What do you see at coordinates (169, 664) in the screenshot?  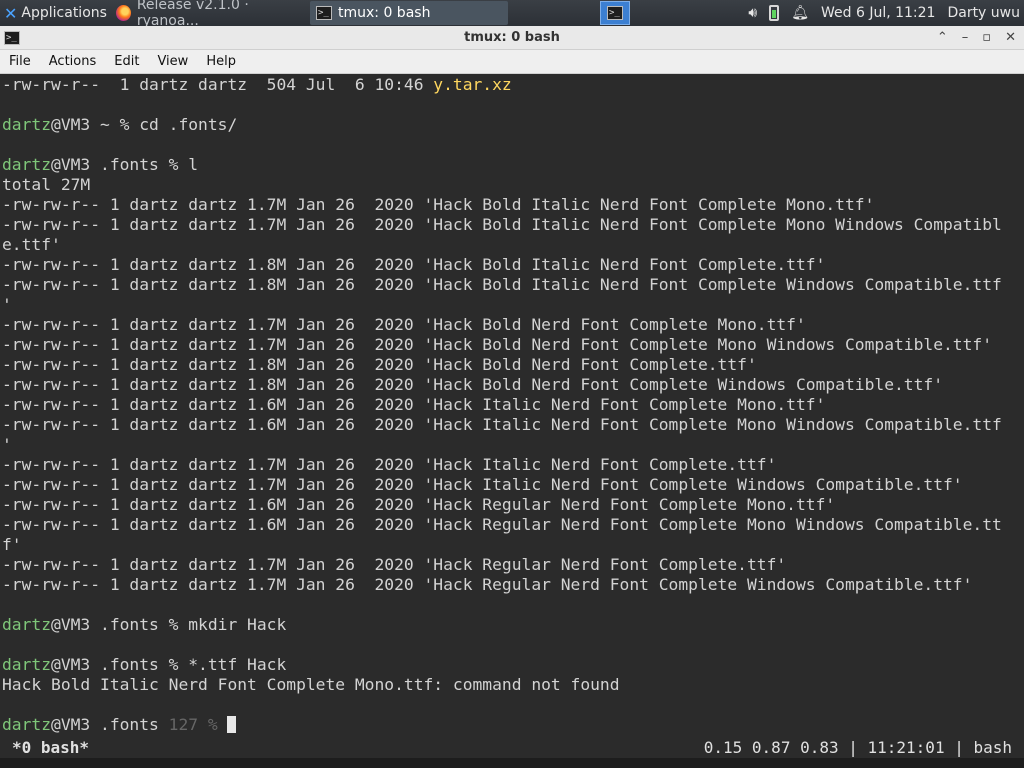 I see `terminal-text: @VM3 .fonts % *.ttf Hack` at bounding box center [169, 664].